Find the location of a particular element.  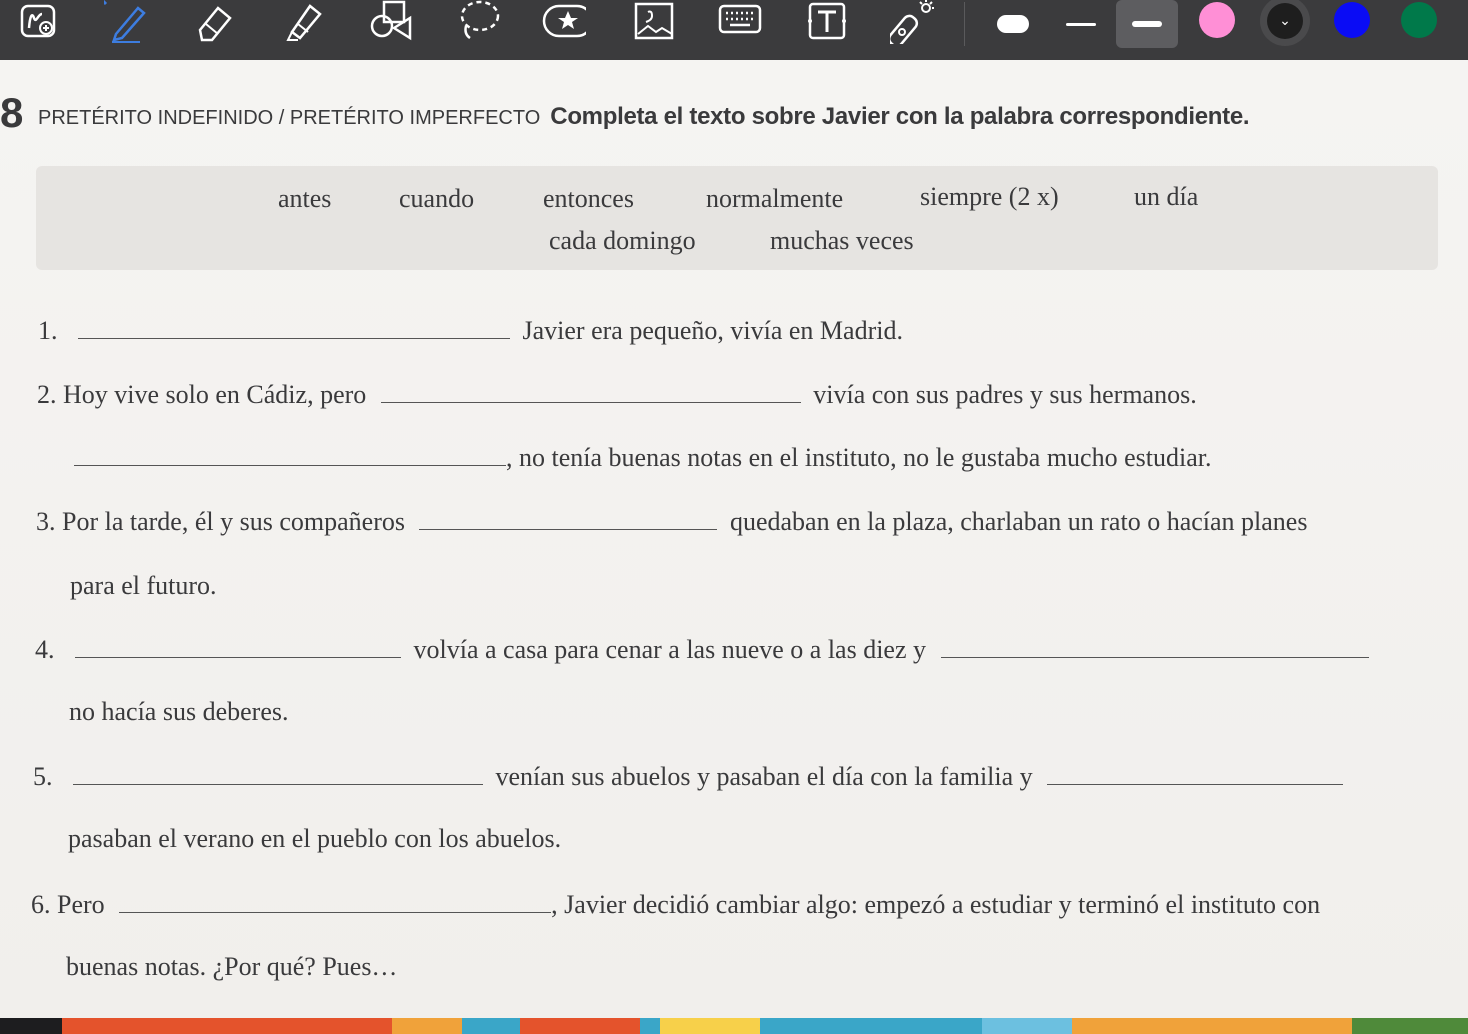

exercise-number: 8 is located at coordinates (12, 112).